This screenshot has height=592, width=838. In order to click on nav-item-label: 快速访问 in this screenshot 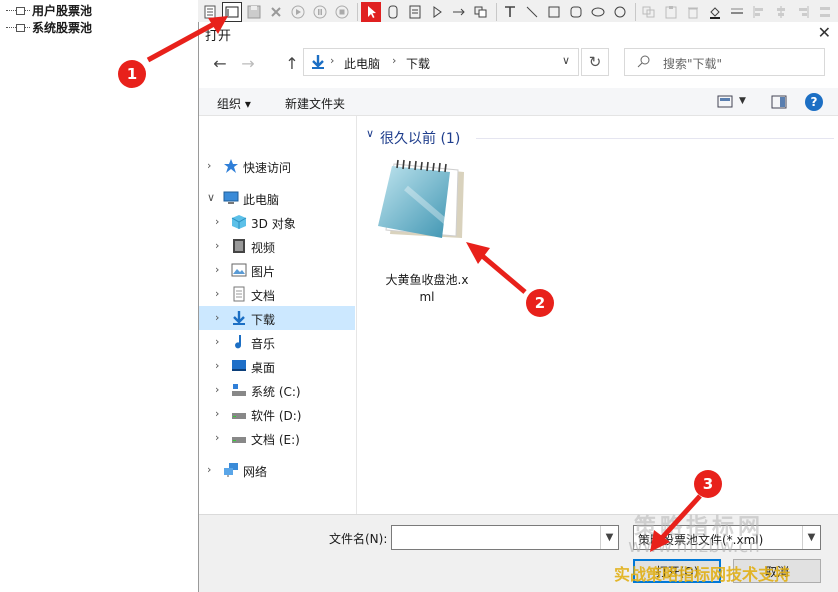, I will do `click(267, 168)`.